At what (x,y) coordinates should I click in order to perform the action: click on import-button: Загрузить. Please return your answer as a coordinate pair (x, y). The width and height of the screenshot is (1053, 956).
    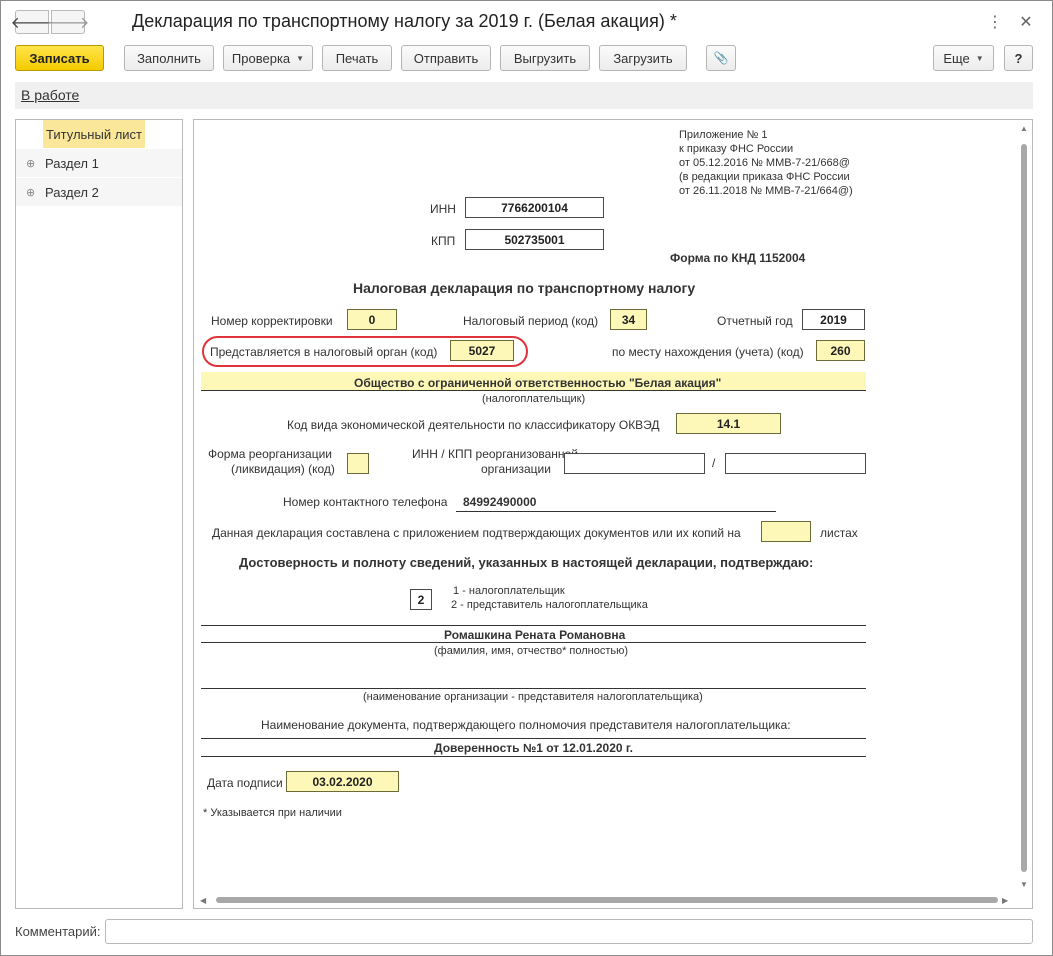
    Looking at the image, I should click on (643, 58).